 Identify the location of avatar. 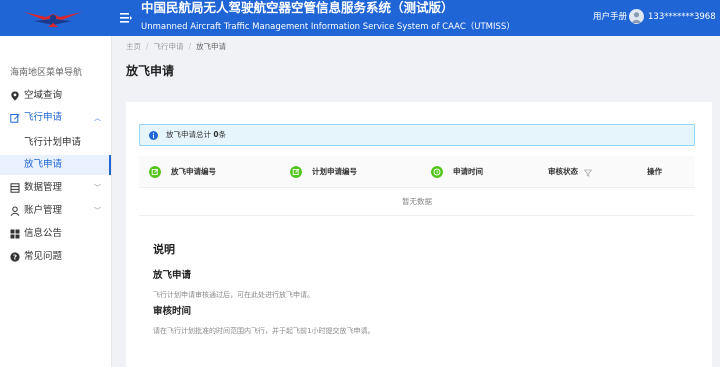
(636, 16).